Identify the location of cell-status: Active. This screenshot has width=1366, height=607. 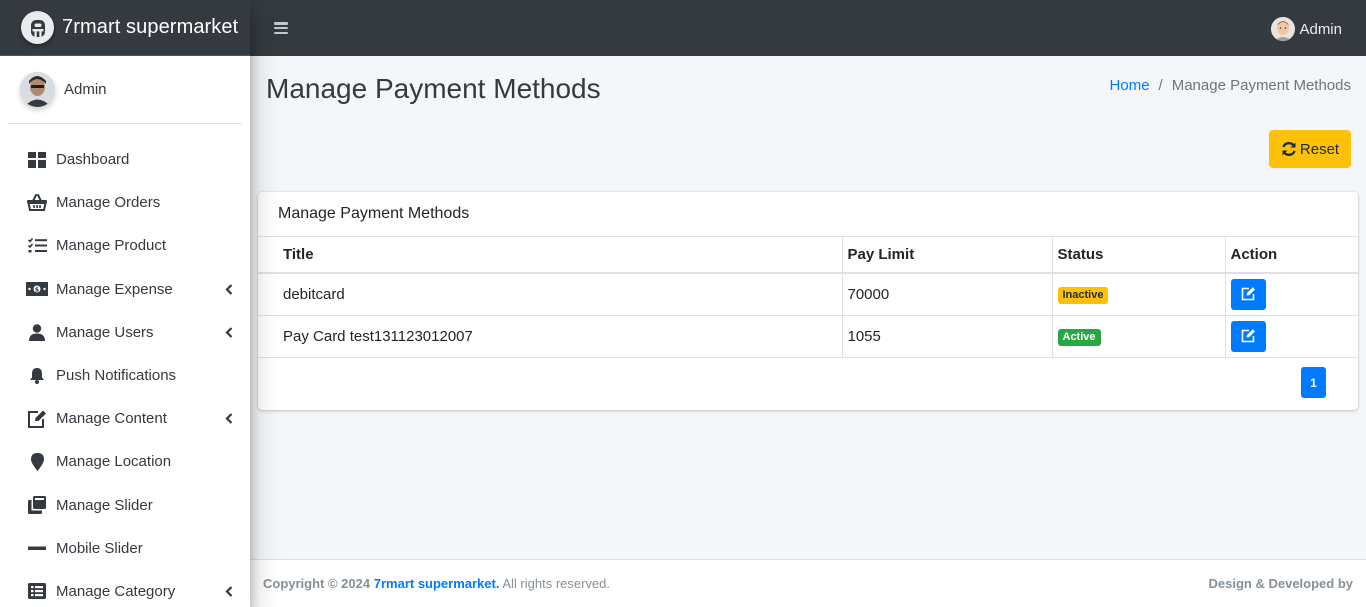
(1139, 336).